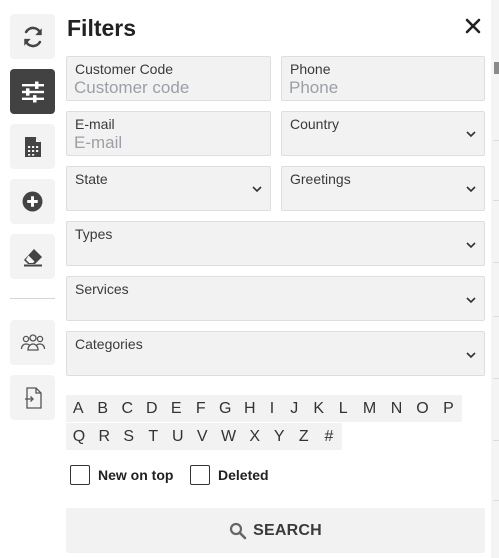 The image size is (499, 558). I want to click on report-button, so click(32, 146).